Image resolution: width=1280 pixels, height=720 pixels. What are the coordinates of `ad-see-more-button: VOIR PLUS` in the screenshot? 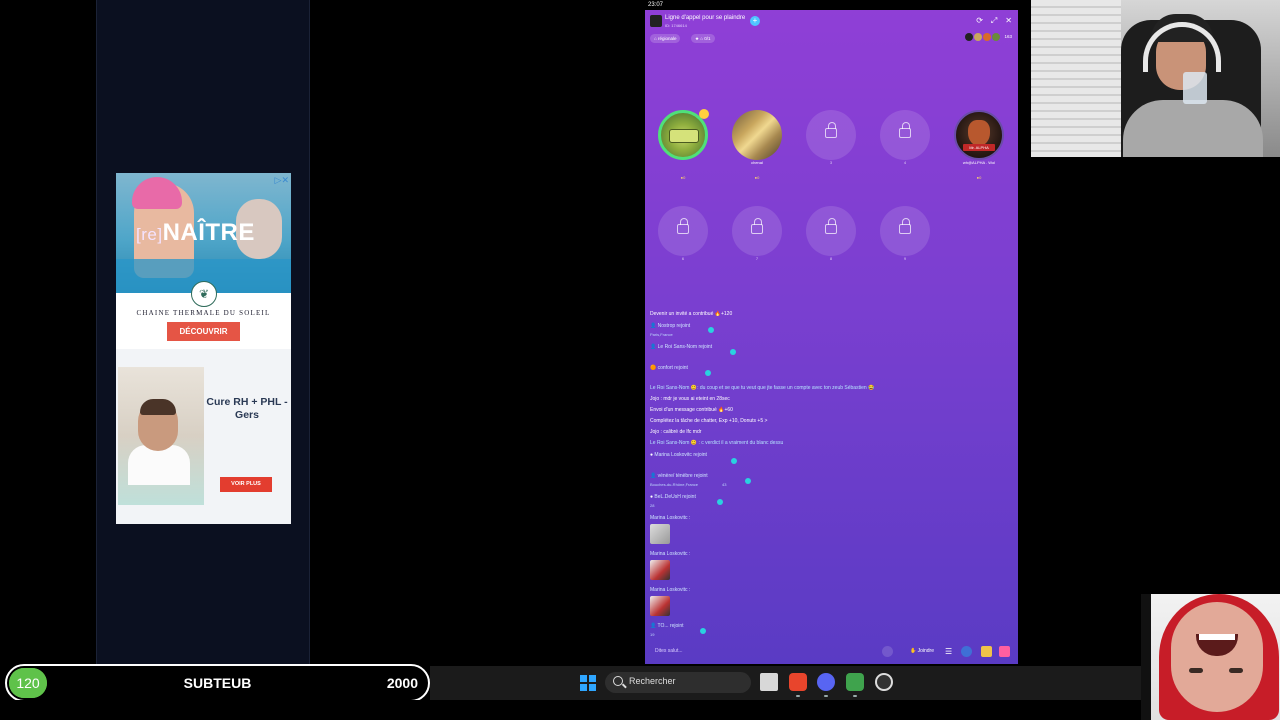 It's located at (246, 484).